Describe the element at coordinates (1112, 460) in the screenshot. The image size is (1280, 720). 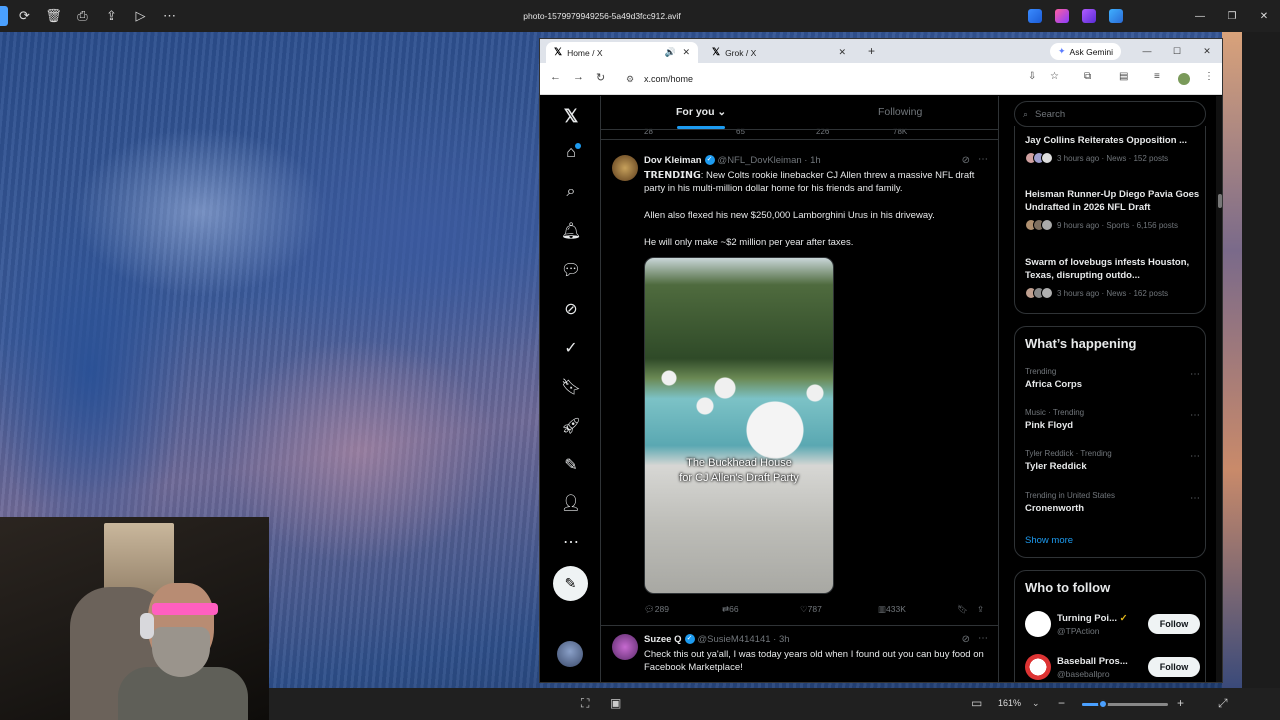
I see `trend-item: Tyler Reddick · Trending Tyler Reddick ⋯` at that location.